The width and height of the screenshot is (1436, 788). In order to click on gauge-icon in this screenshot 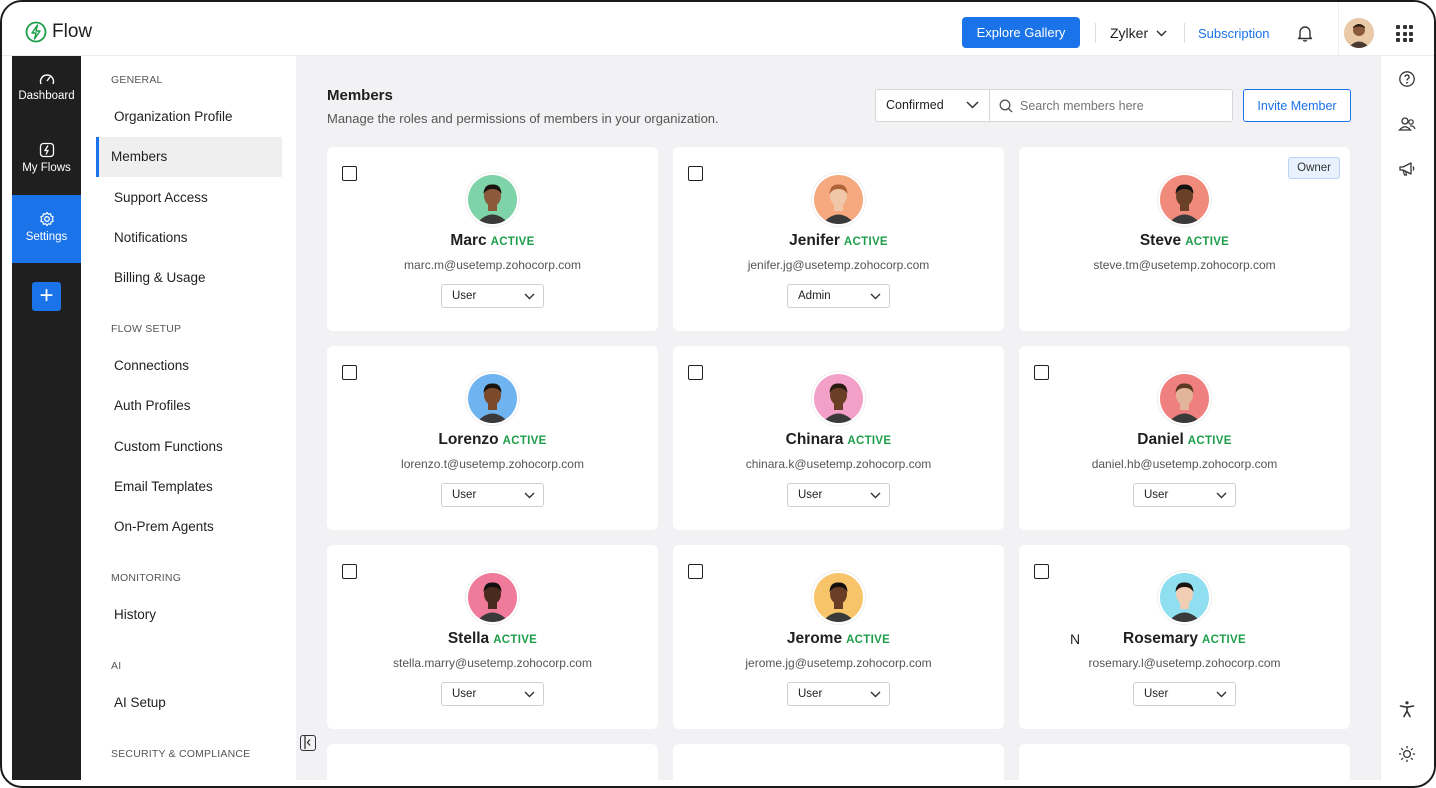, I will do `click(46, 79)`.